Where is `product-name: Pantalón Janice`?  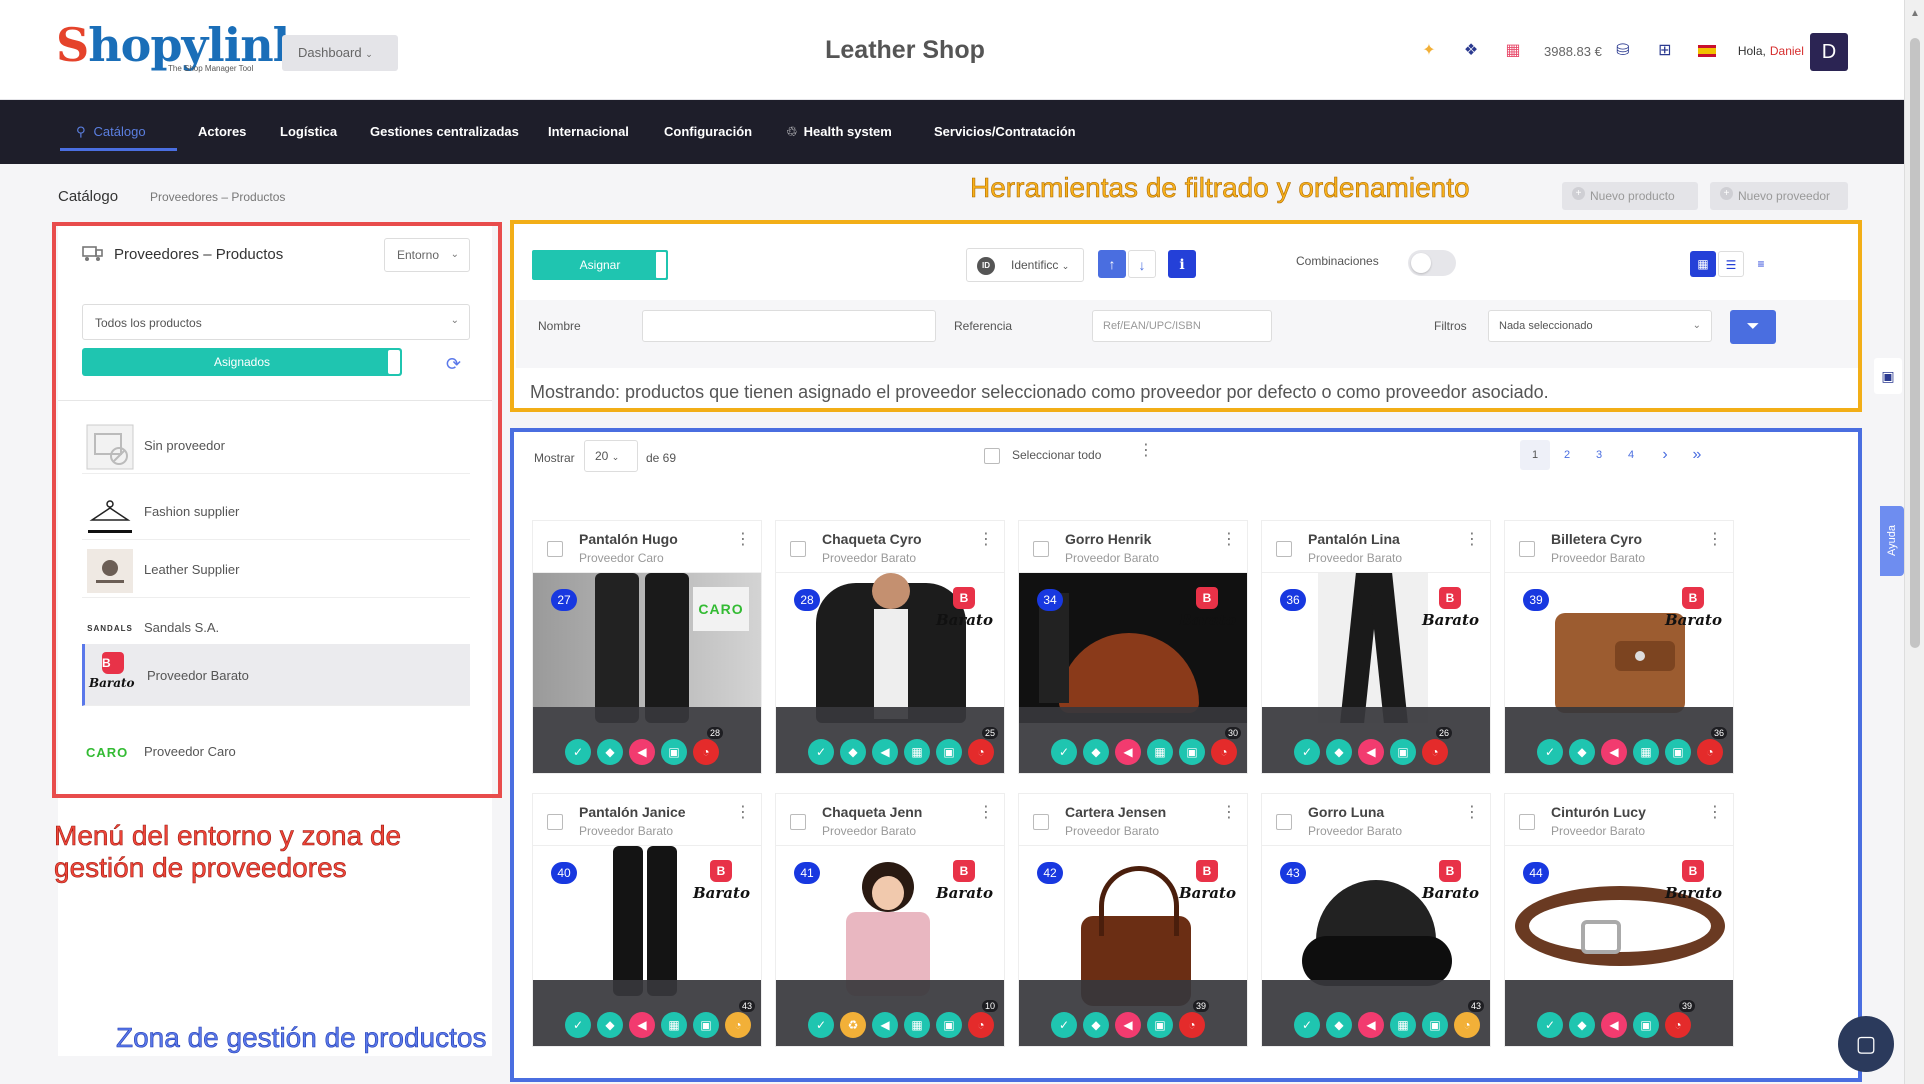 product-name: Pantalón Janice is located at coordinates (632, 812).